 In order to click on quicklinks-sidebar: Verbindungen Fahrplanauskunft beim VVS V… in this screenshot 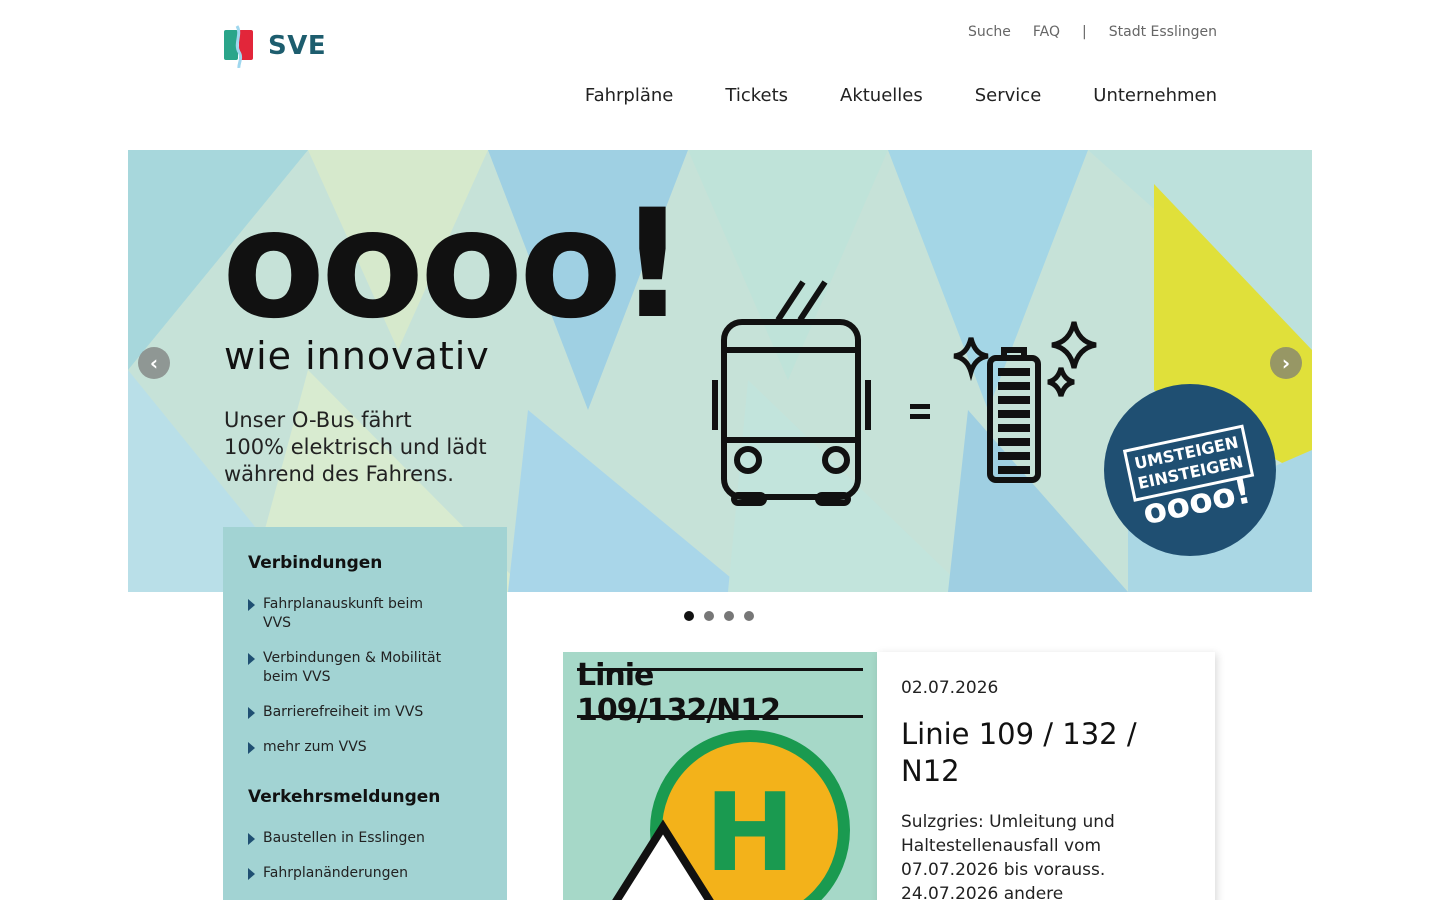, I will do `click(365, 713)`.